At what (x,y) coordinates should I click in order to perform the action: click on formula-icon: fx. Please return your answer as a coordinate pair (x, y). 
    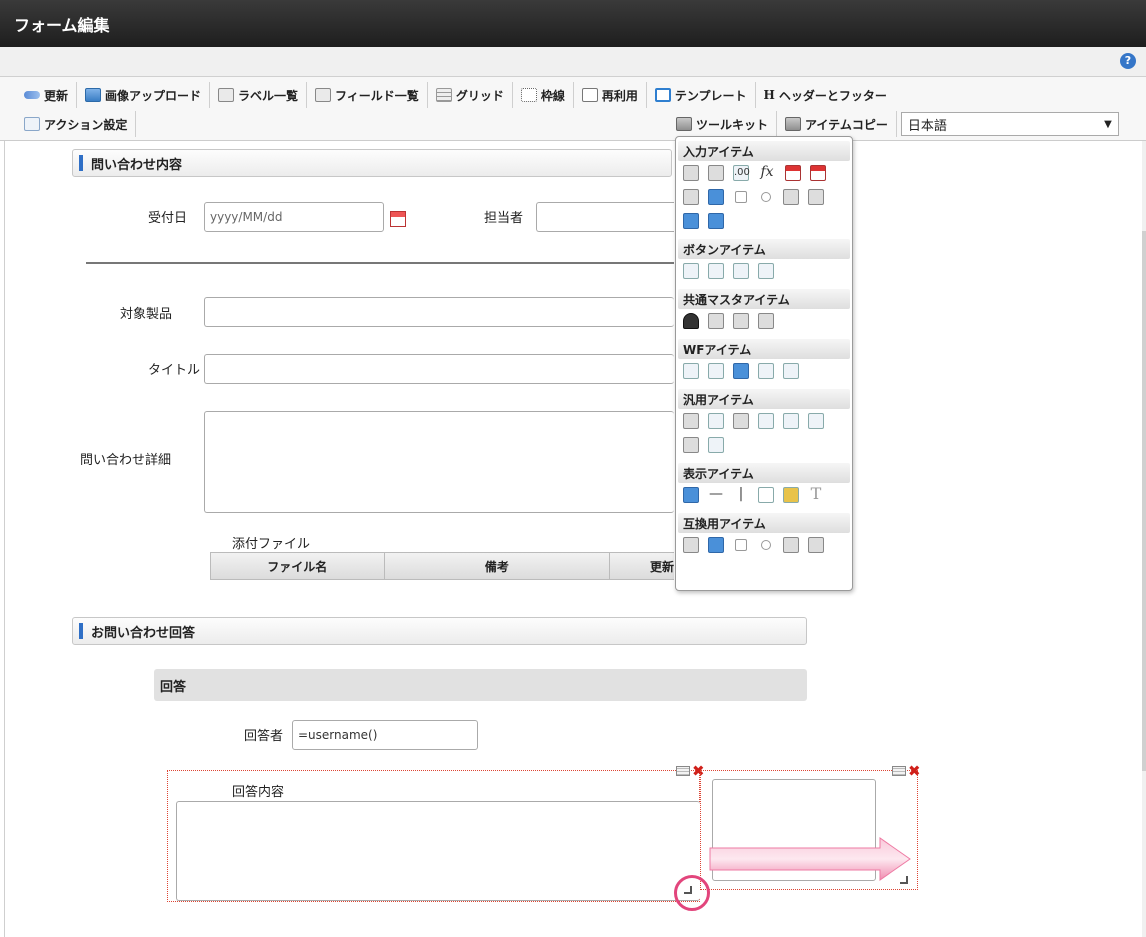
    Looking at the image, I should click on (767, 173).